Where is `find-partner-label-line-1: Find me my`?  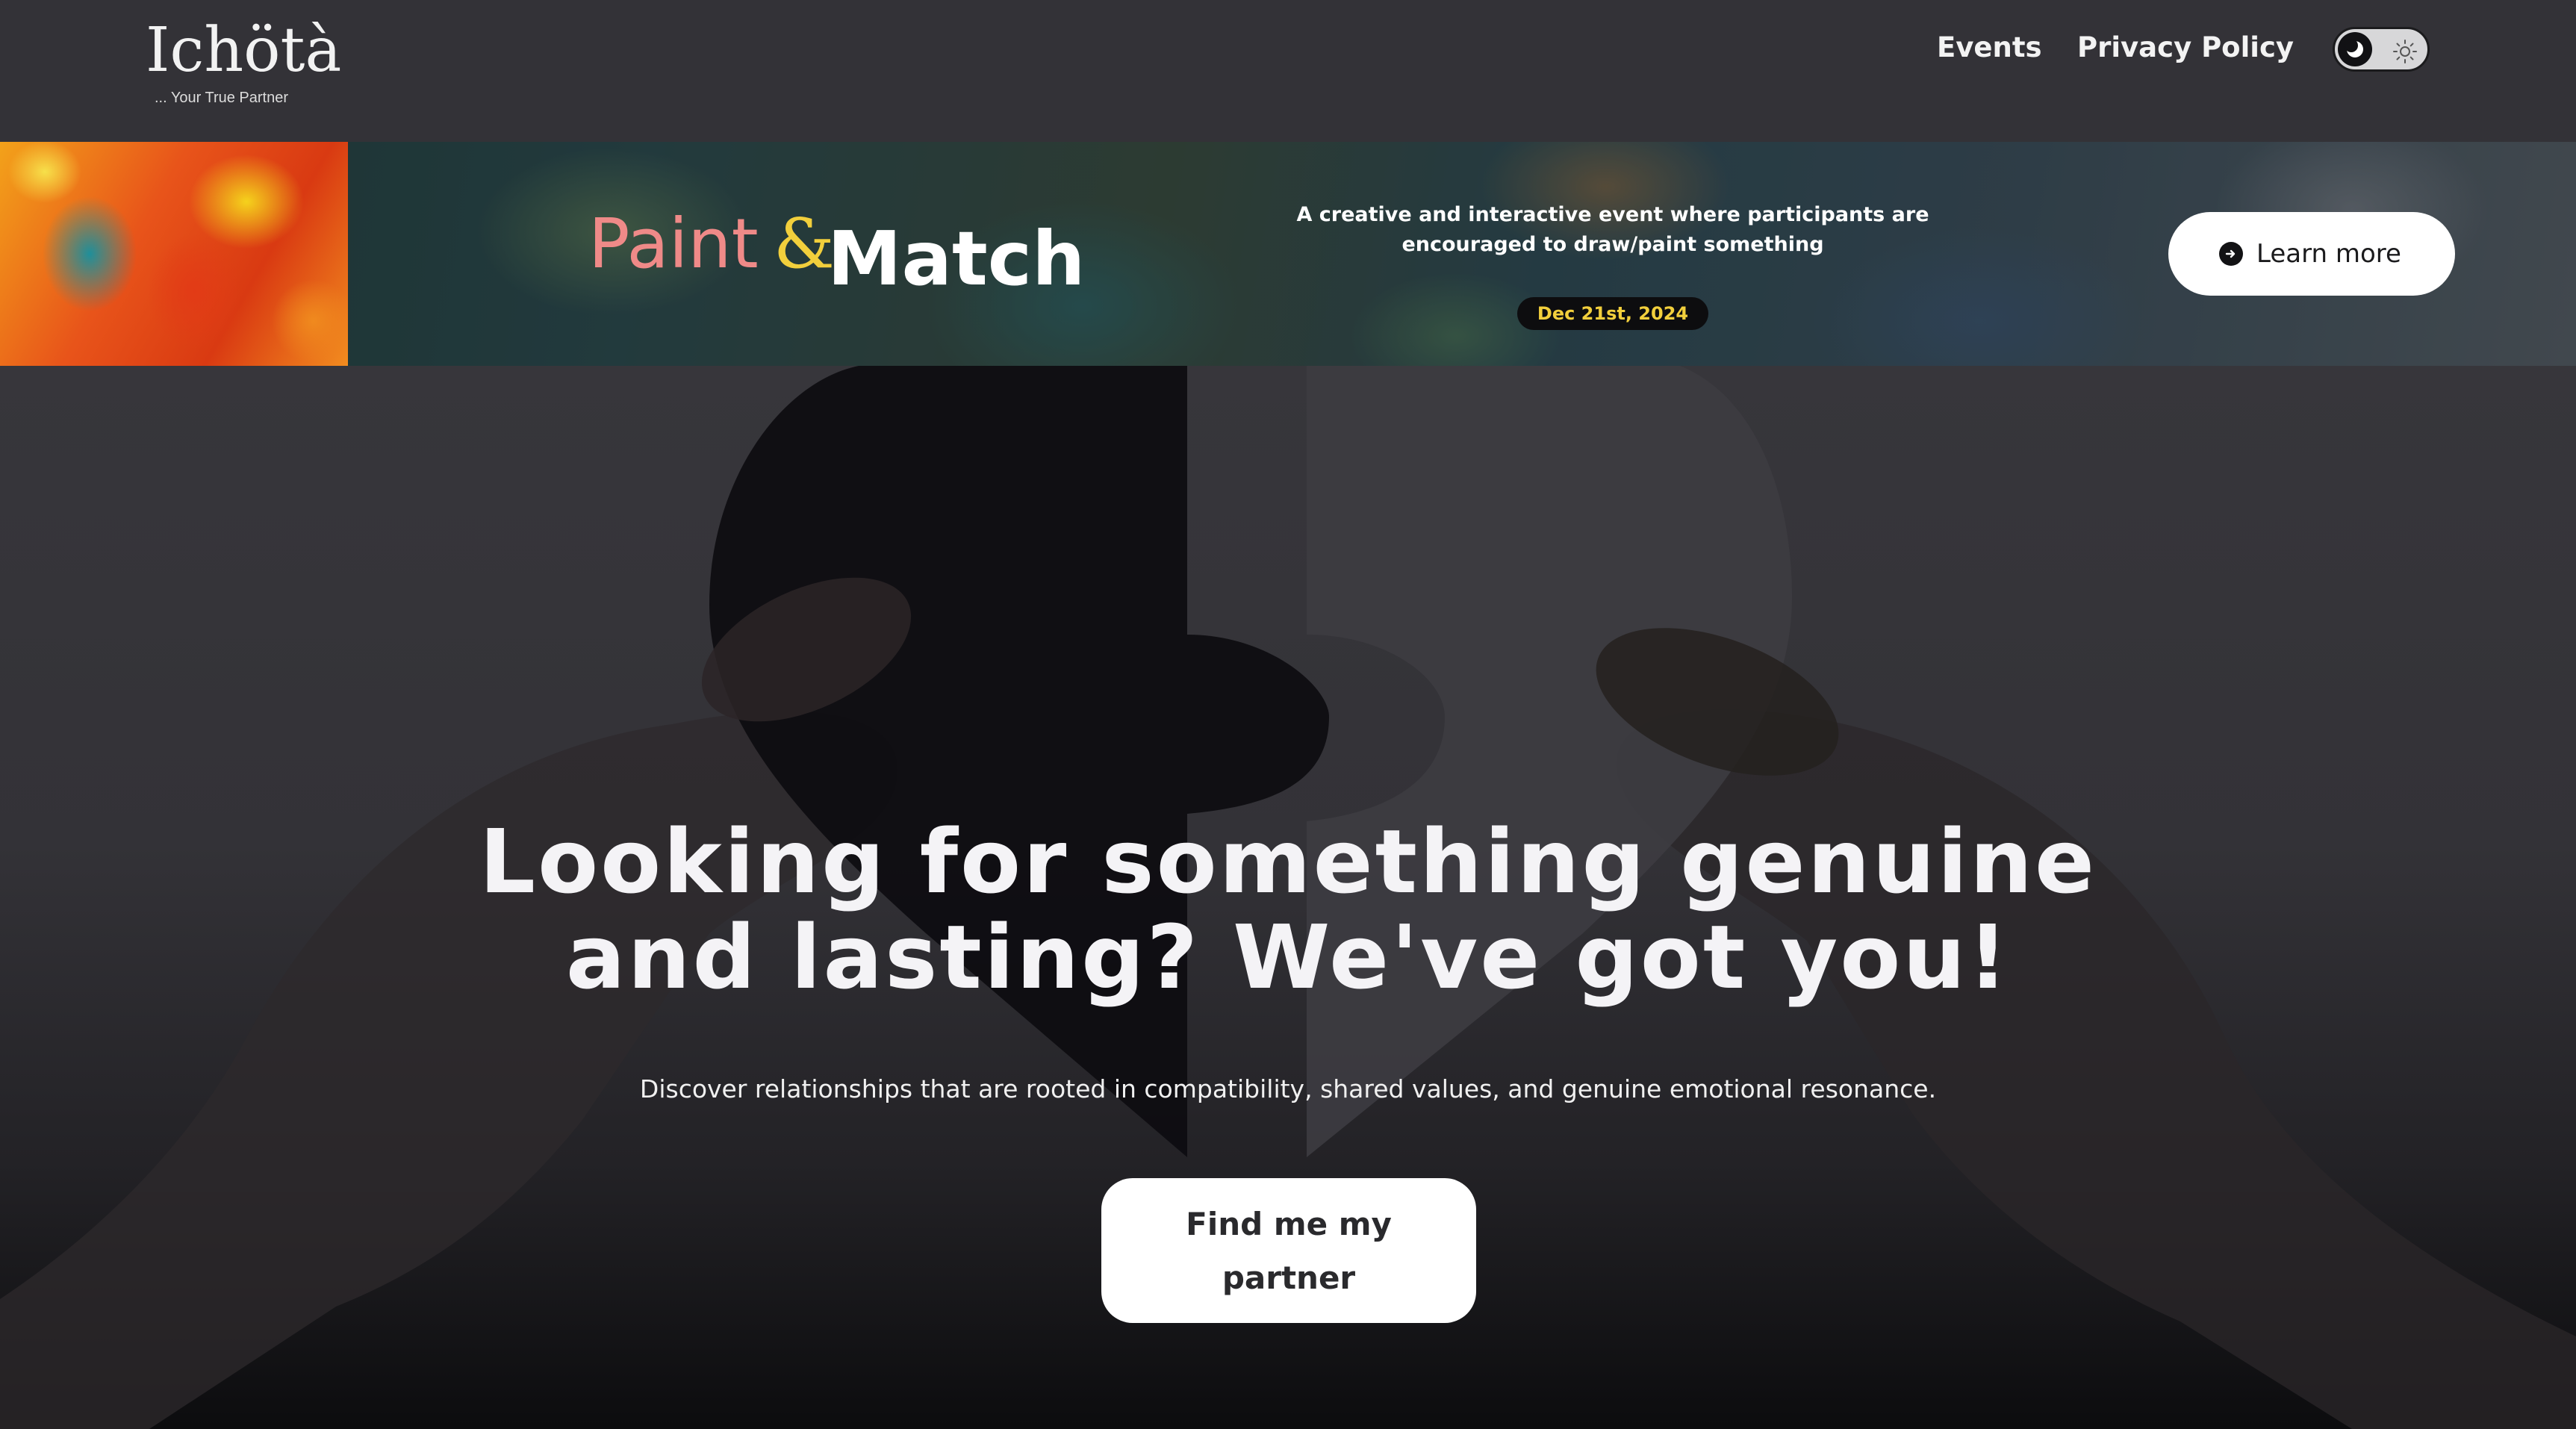
find-partner-label-line-1: Find me my is located at coordinates (1289, 1224).